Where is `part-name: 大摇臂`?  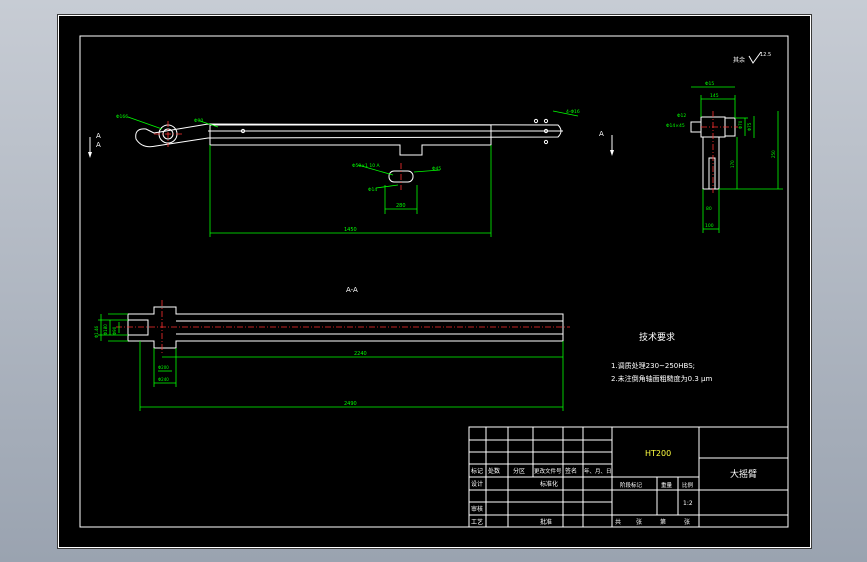
part-name: 大摇臂 is located at coordinates (743, 474).